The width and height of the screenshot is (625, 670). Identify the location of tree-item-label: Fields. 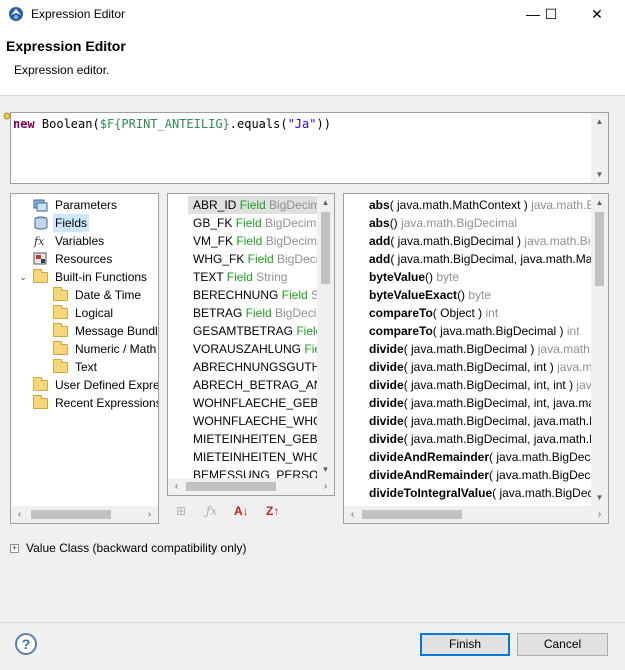
(71, 223).